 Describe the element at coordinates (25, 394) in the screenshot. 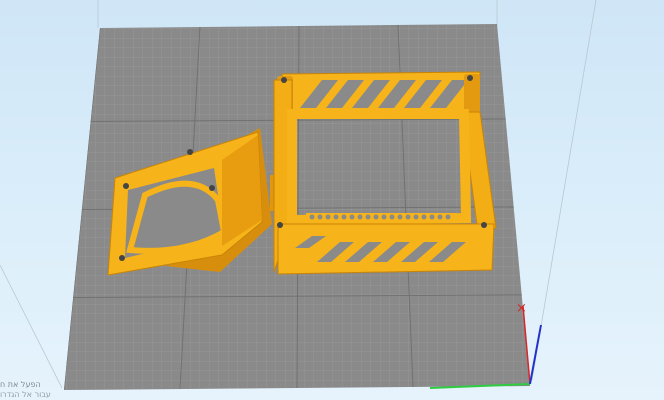

I see `activation-watermark-line2: עבור אל הגדרו` at that location.